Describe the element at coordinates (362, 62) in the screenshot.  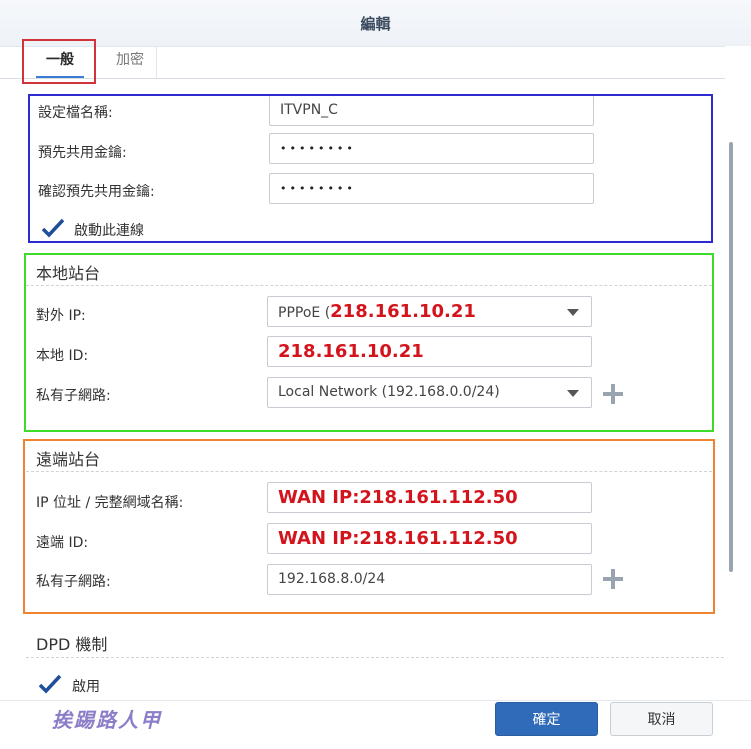
I see `tab-bar: 一般 加密` at that location.